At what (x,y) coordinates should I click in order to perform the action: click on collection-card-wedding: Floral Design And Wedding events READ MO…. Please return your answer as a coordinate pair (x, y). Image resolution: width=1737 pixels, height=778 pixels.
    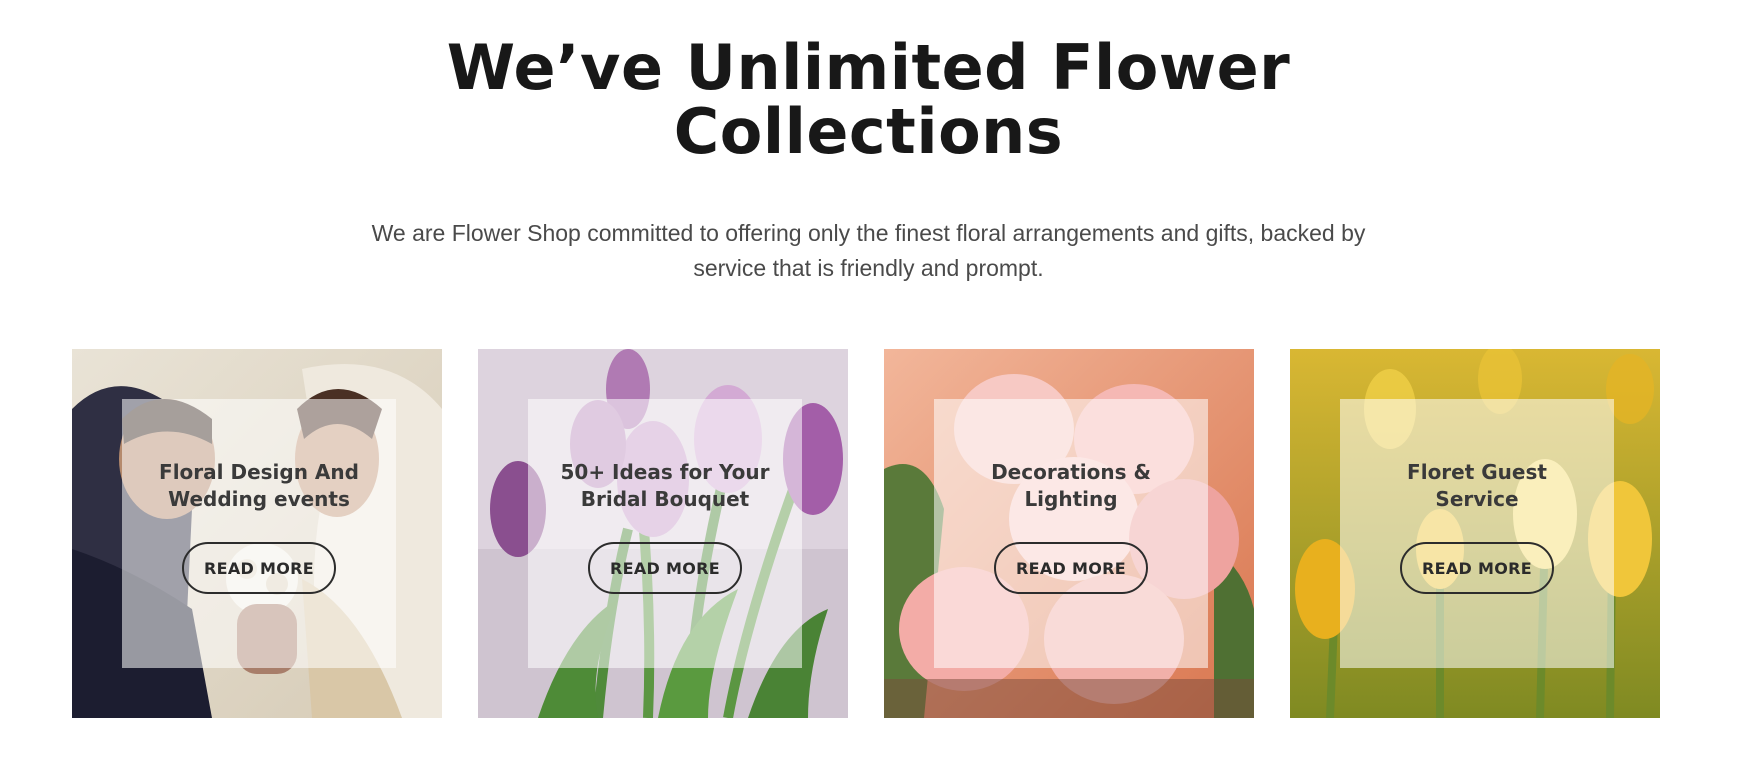
    Looking at the image, I should click on (257, 533).